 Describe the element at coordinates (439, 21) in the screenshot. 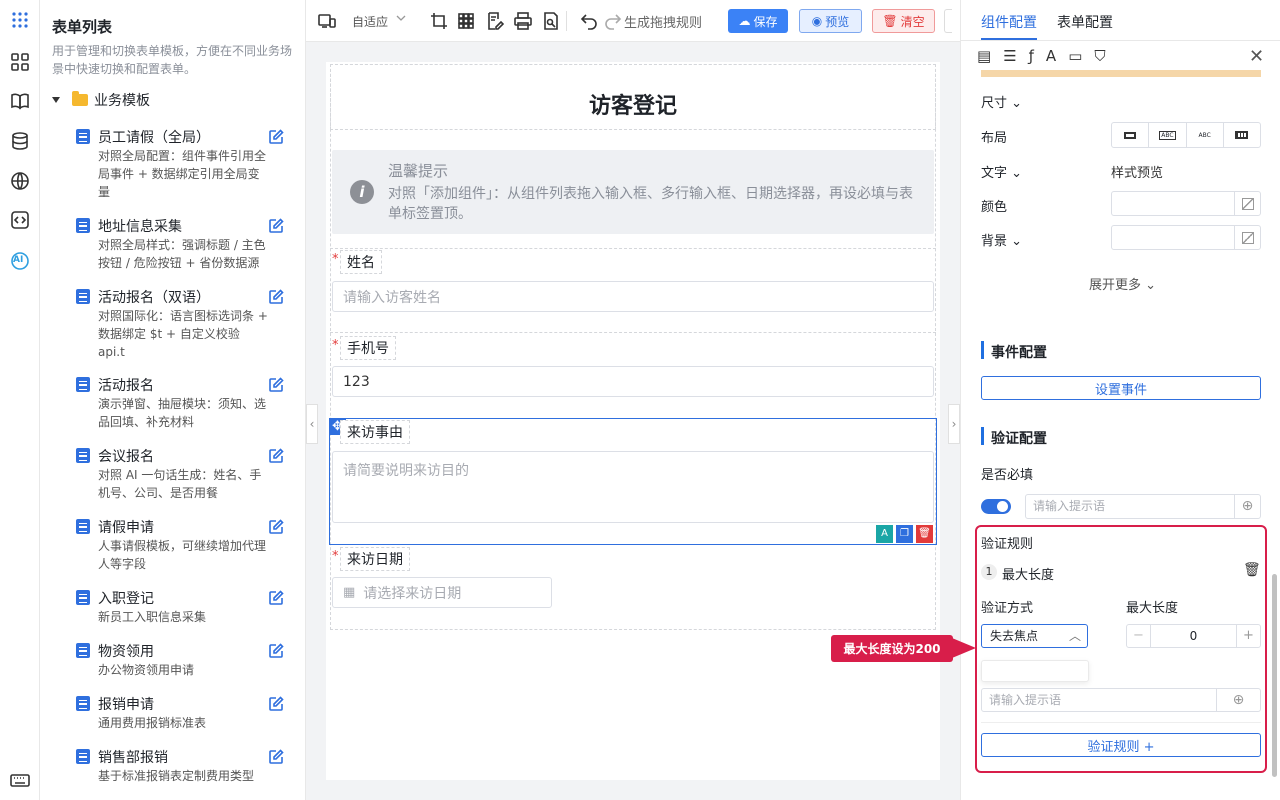

I see `crop-icon` at that location.